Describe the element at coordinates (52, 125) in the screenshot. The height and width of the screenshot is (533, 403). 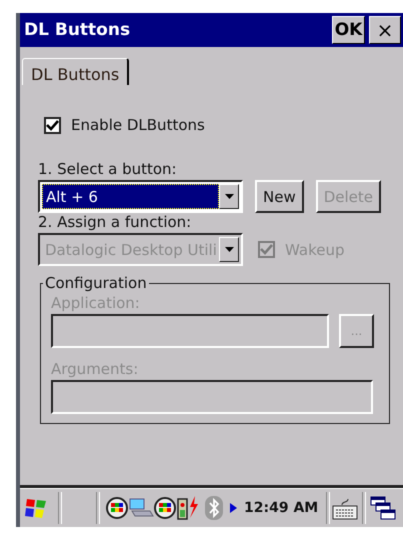
I see `checkbox` at that location.